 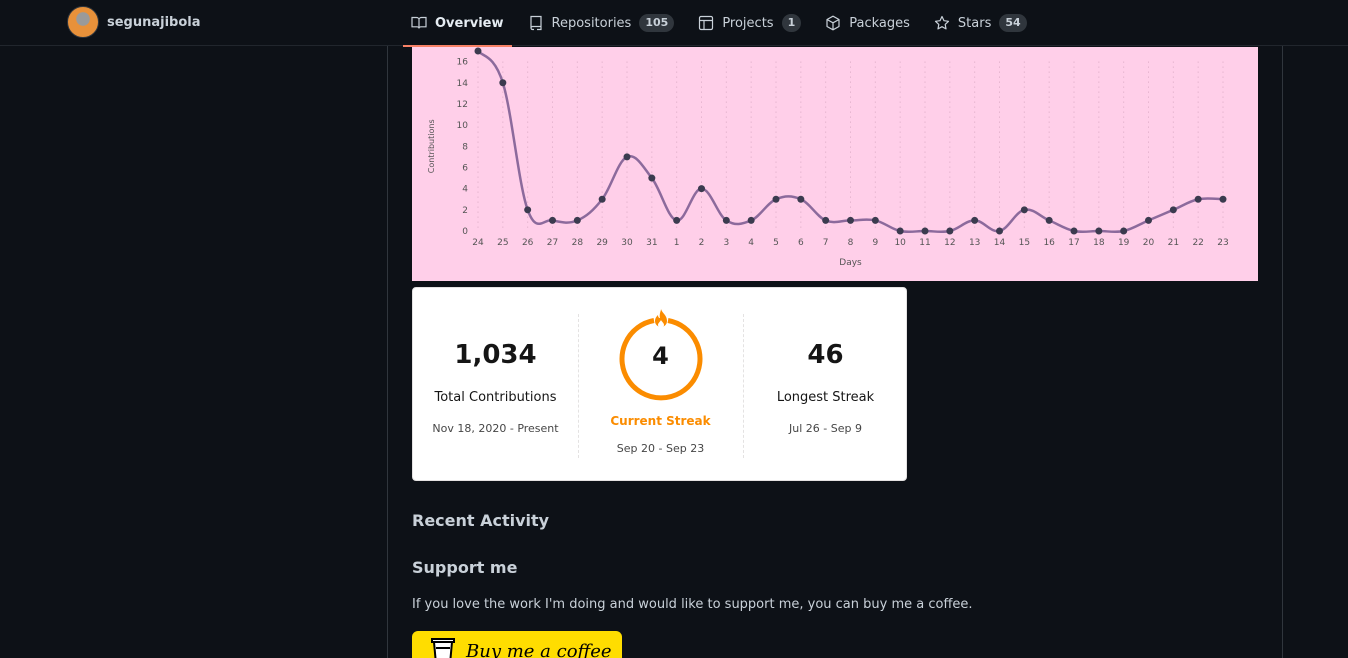 What do you see at coordinates (974, 23) in the screenshot?
I see `tab-label: Stars` at bounding box center [974, 23].